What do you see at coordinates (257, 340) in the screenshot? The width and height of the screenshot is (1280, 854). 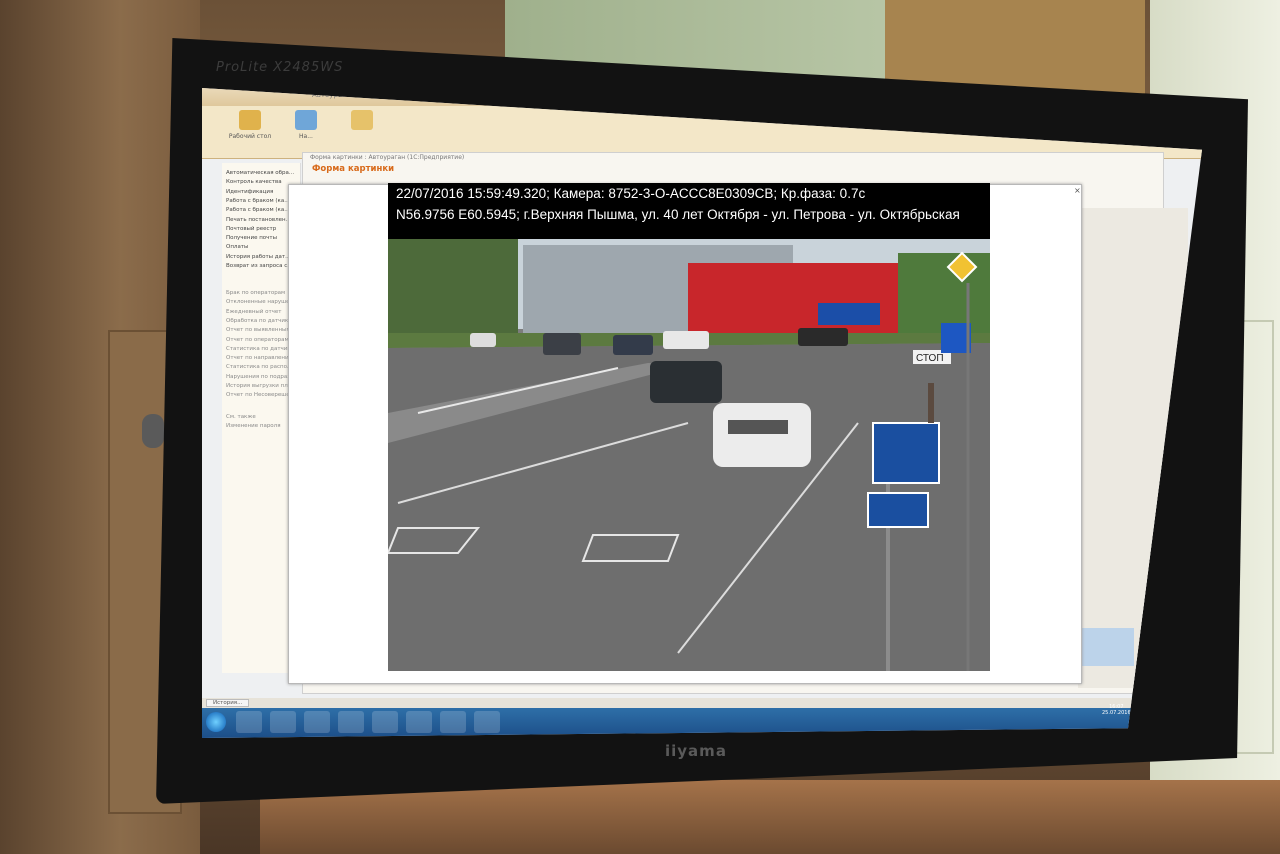 I see `sidebar-link: Отчет по операторам` at bounding box center [257, 340].